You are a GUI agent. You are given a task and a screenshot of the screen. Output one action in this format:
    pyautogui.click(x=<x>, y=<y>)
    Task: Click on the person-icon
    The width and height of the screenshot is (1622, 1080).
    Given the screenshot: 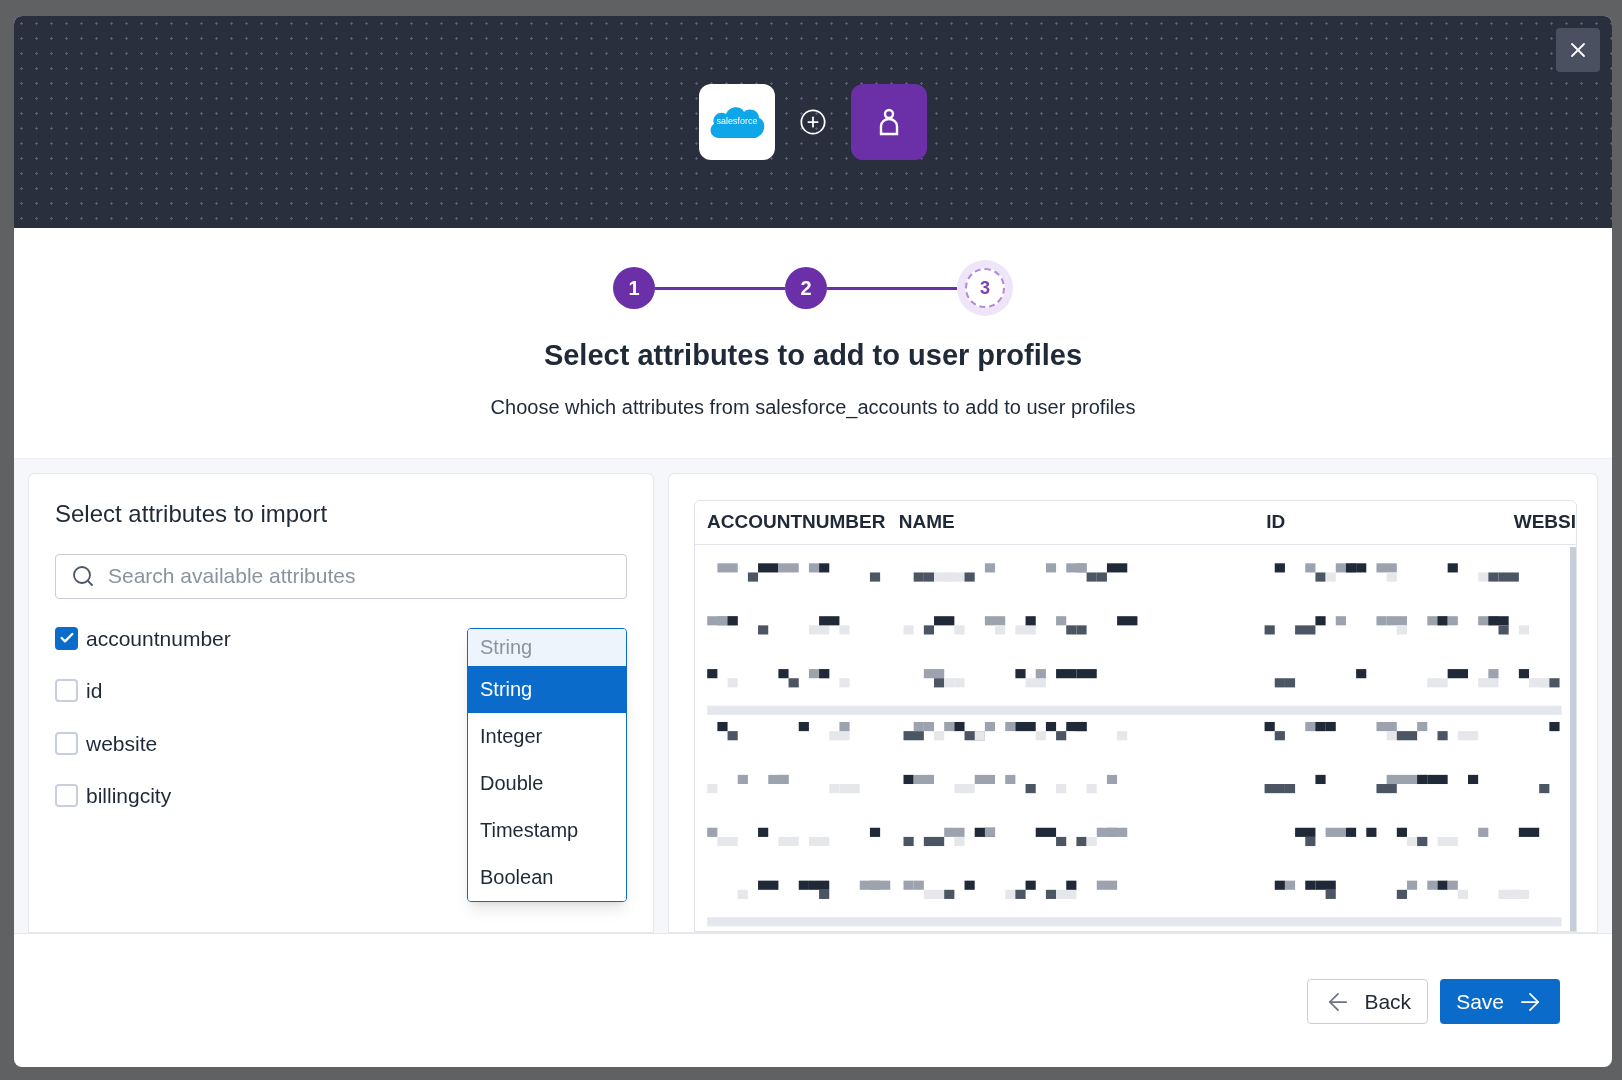 What is the action you would take?
    pyautogui.click(x=889, y=122)
    